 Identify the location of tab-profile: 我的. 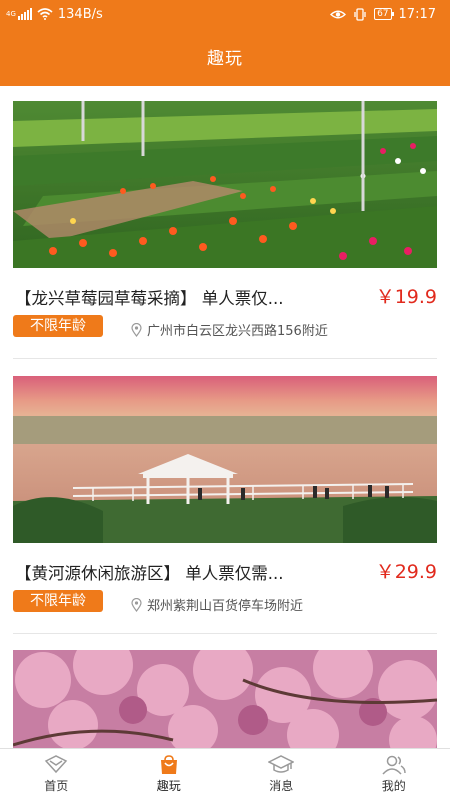
(394, 774).